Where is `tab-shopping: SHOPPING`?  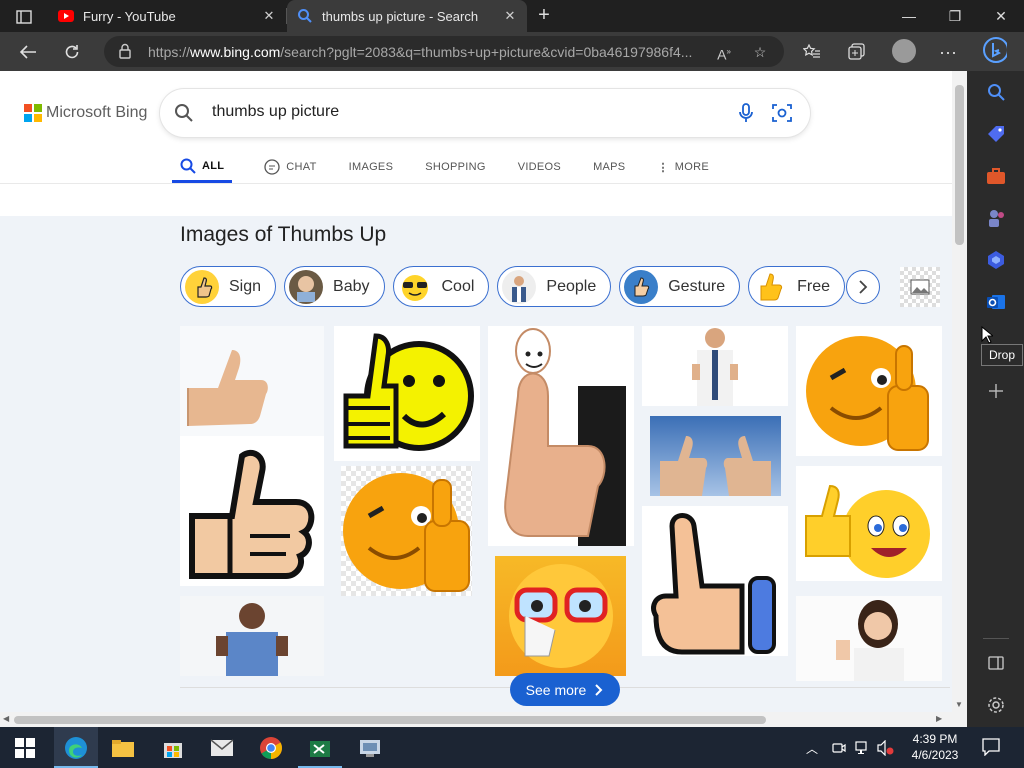 tab-shopping: SHOPPING is located at coordinates (455, 167).